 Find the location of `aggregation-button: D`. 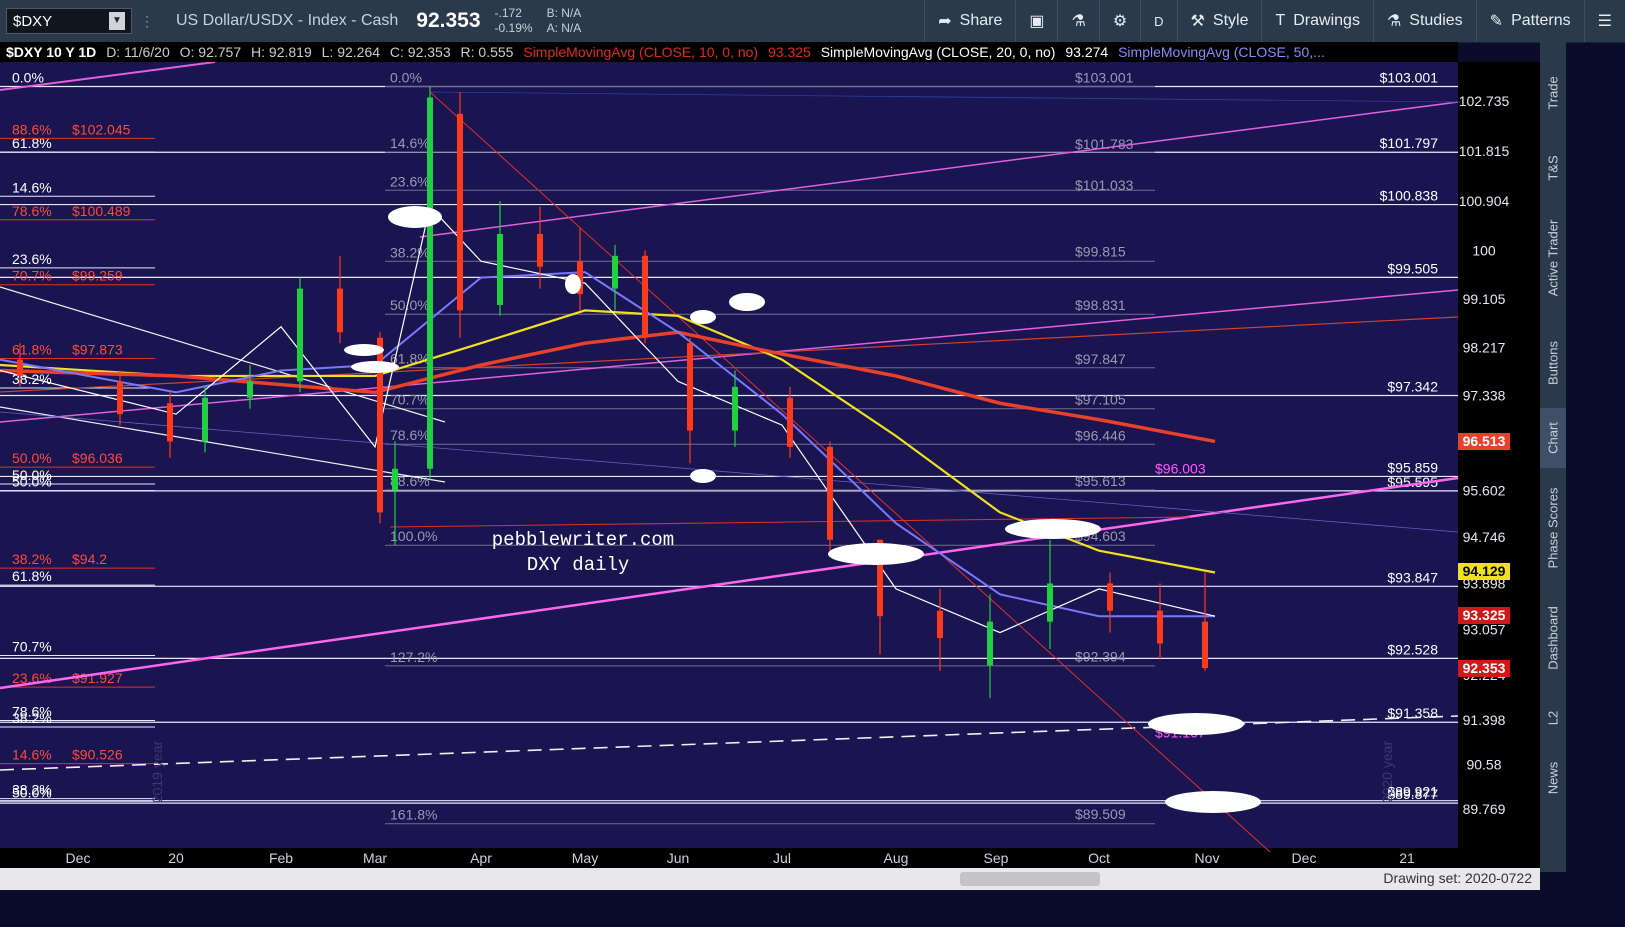

aggregation-button: D is located at coordinates (1158, 21).